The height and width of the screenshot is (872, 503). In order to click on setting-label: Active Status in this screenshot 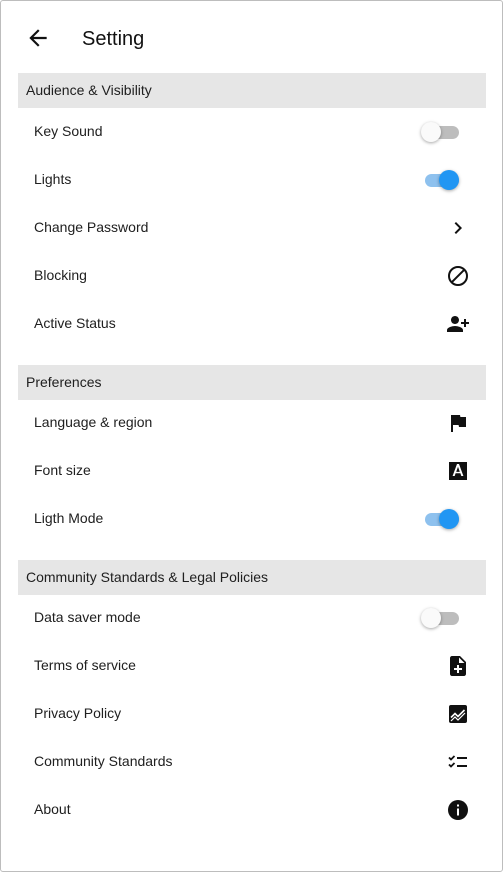, I will do `click(75, 323)`.